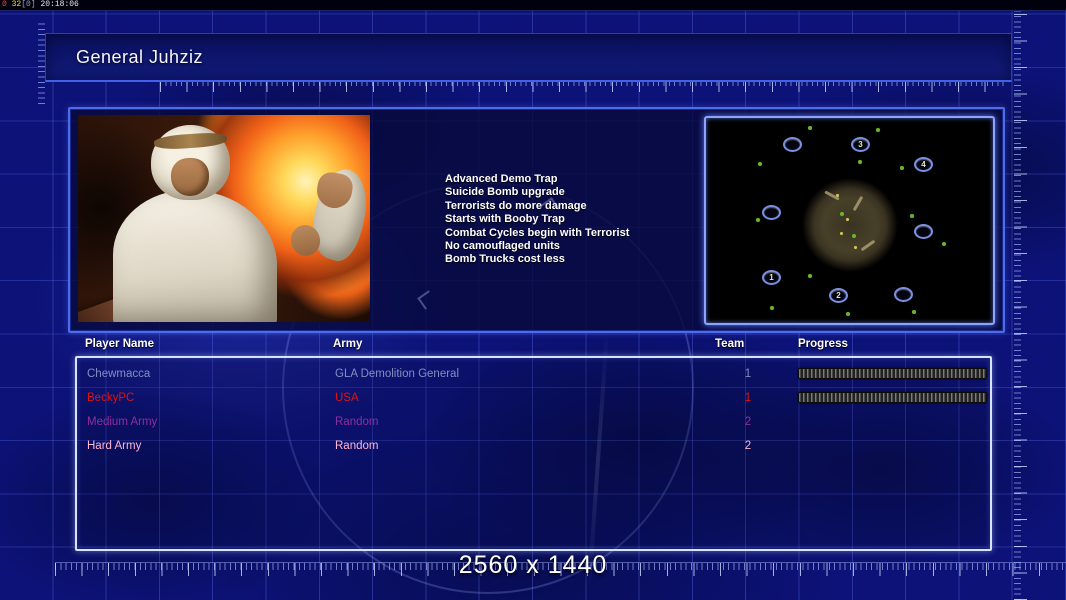 The height and width of the screenshot is (600, 1066). Describe the element at coordinates (533, 375) in the screenshot. I see `table-row: Chewmacca GLA Demolition General 1` at that location.